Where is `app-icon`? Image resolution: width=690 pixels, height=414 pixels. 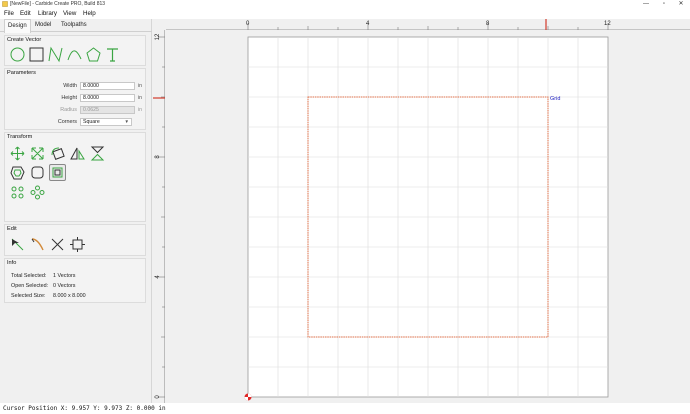 app-icon is located at coordinates (5, 4).